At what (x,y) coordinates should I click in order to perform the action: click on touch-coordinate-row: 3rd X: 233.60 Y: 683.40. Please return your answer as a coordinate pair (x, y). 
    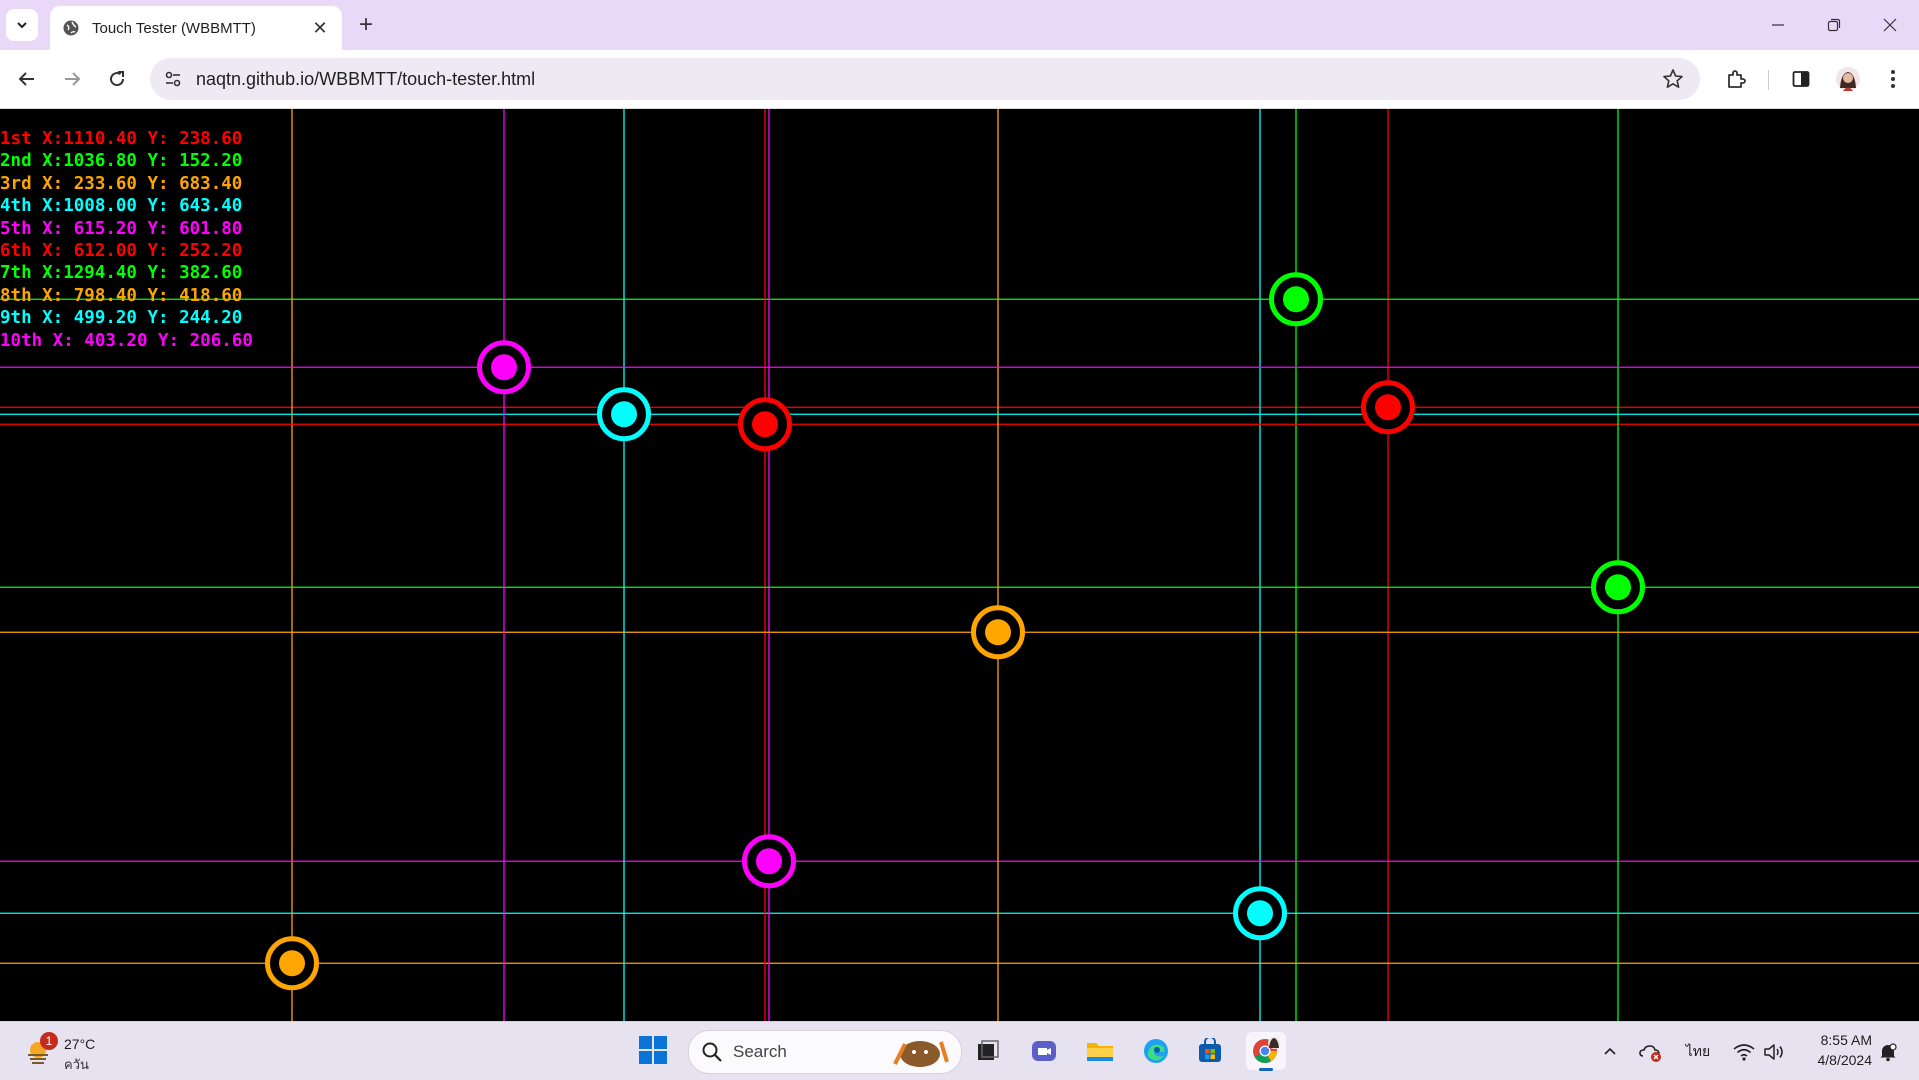
    Looking at the image, I should click on (121, 183).